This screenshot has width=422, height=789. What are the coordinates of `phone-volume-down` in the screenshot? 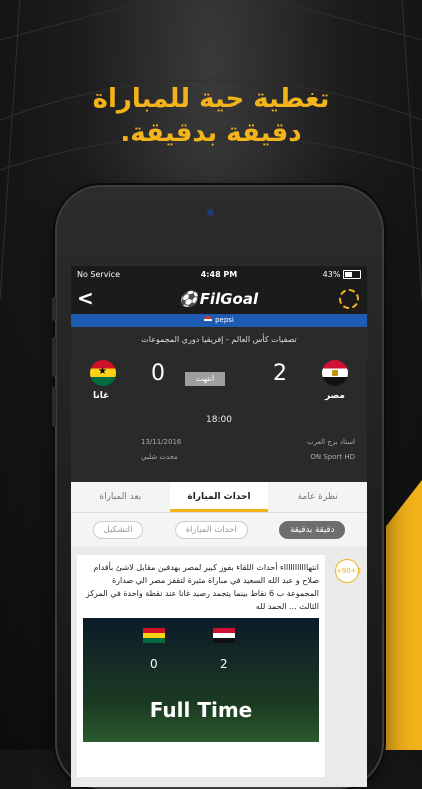 It's located at (54, 407).